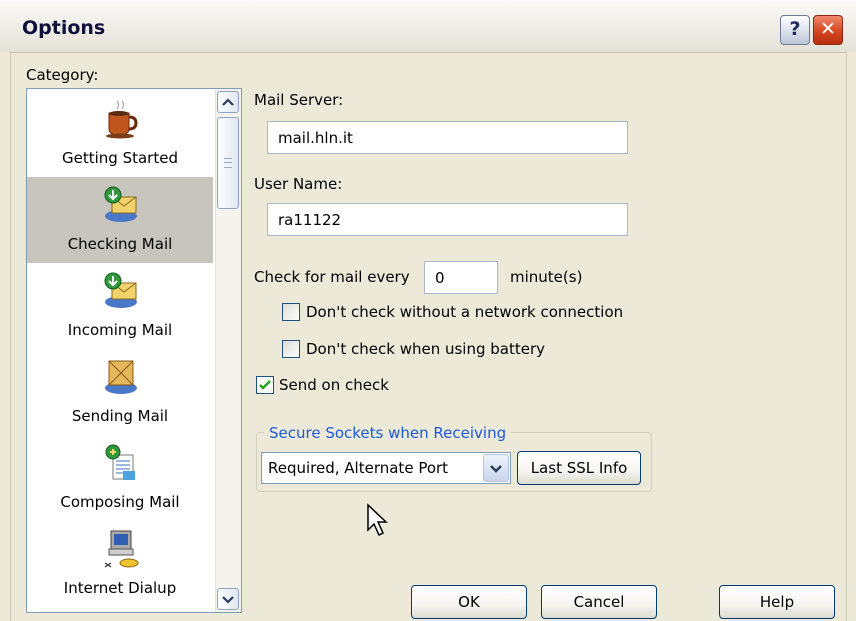 Image resolution: width=856 pixels, height=621 pixels. I want to click on ssl-group-label: Secure Sockets when Receiving, so click(388, 433).